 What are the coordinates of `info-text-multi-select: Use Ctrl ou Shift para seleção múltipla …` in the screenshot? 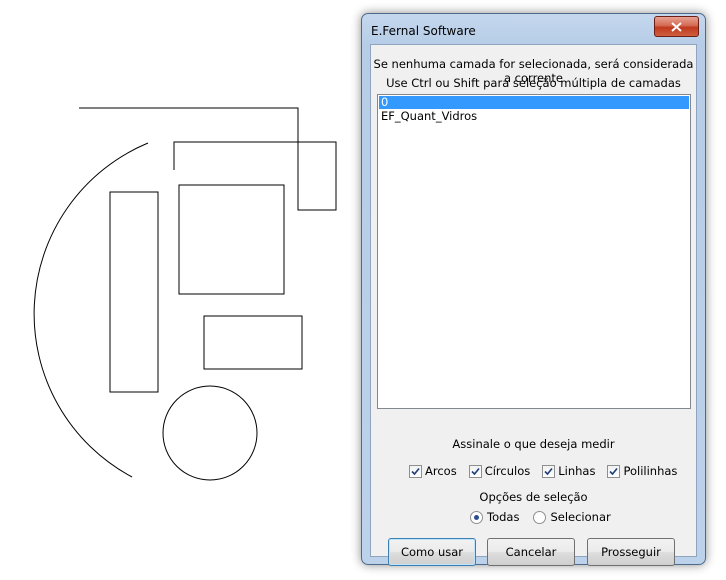 It's located at (533, 83).